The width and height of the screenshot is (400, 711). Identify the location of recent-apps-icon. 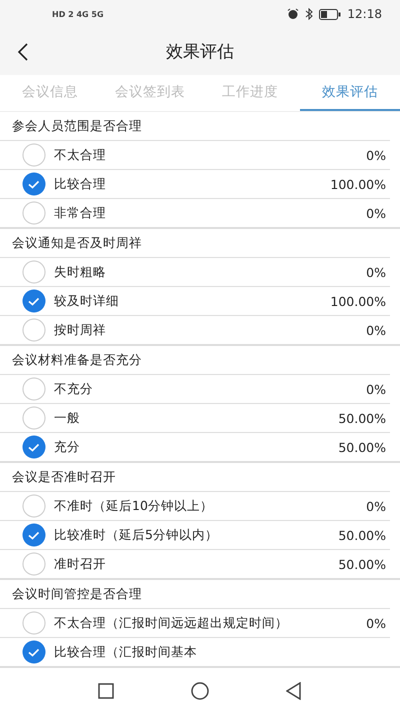
(106, 691).